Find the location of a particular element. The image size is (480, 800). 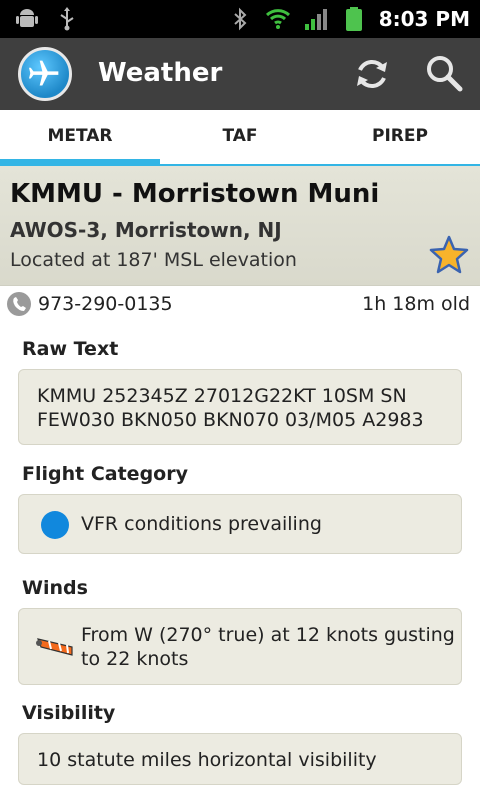

battery-icon is located at coordinates (353, 19).